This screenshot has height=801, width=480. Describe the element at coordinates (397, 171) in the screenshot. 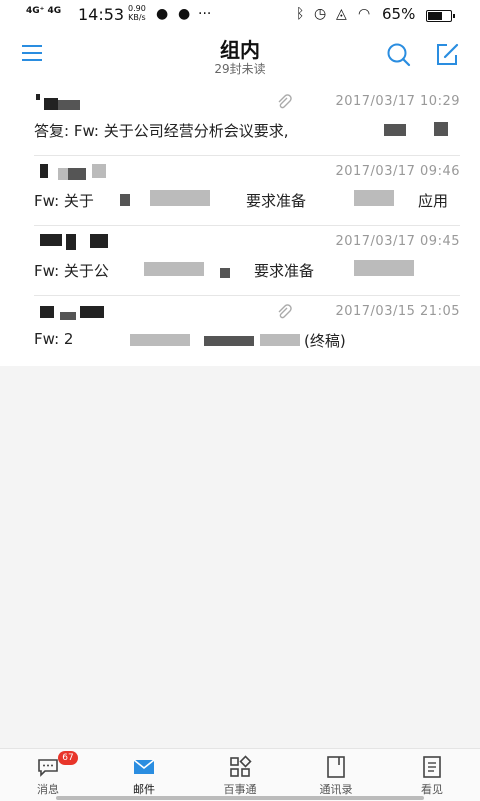

I see `mail-date: 2017/03/17 09:46` at that location.